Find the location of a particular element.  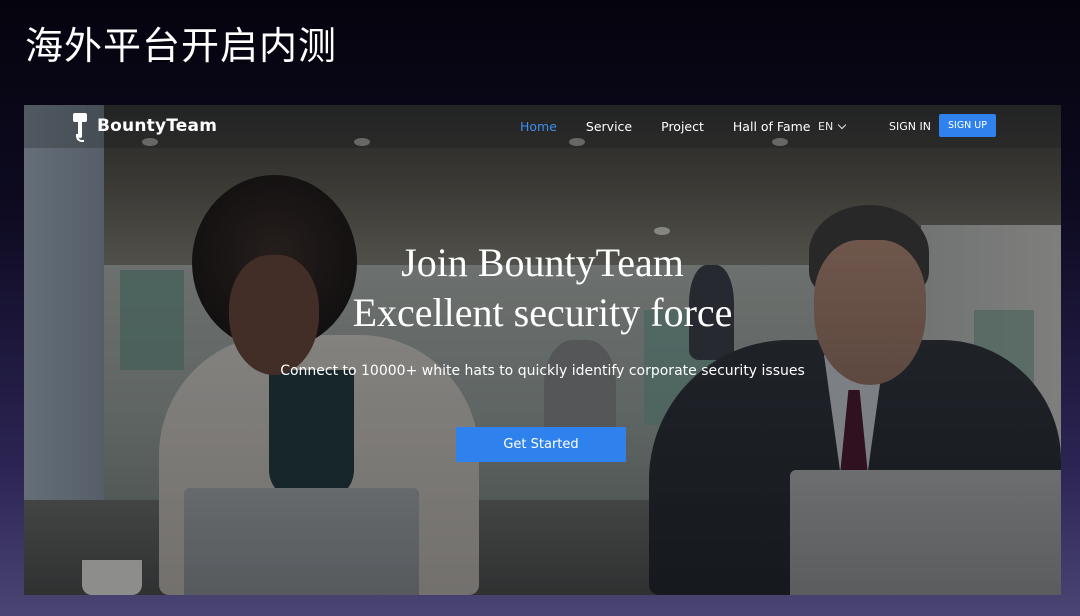

brand-name: BountyTeam is located at coordinates (157, 126).